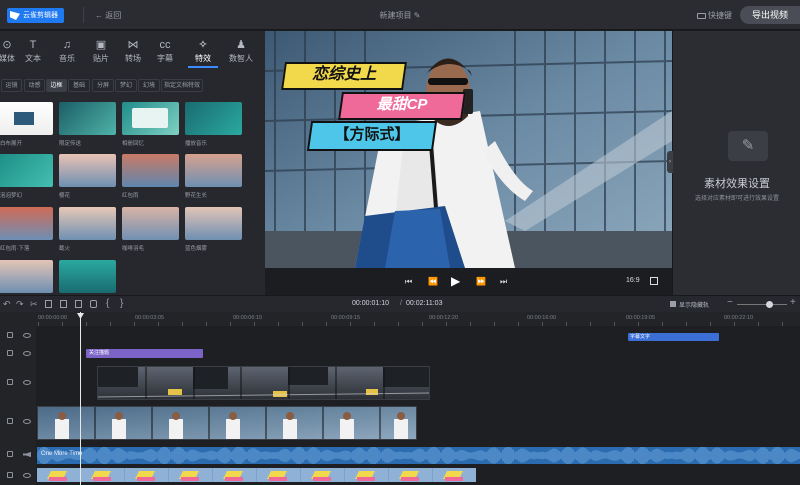 The image size is (800, 485). I want to click on ruler-tick-label: 00:00:06:10, so click(248, 318).